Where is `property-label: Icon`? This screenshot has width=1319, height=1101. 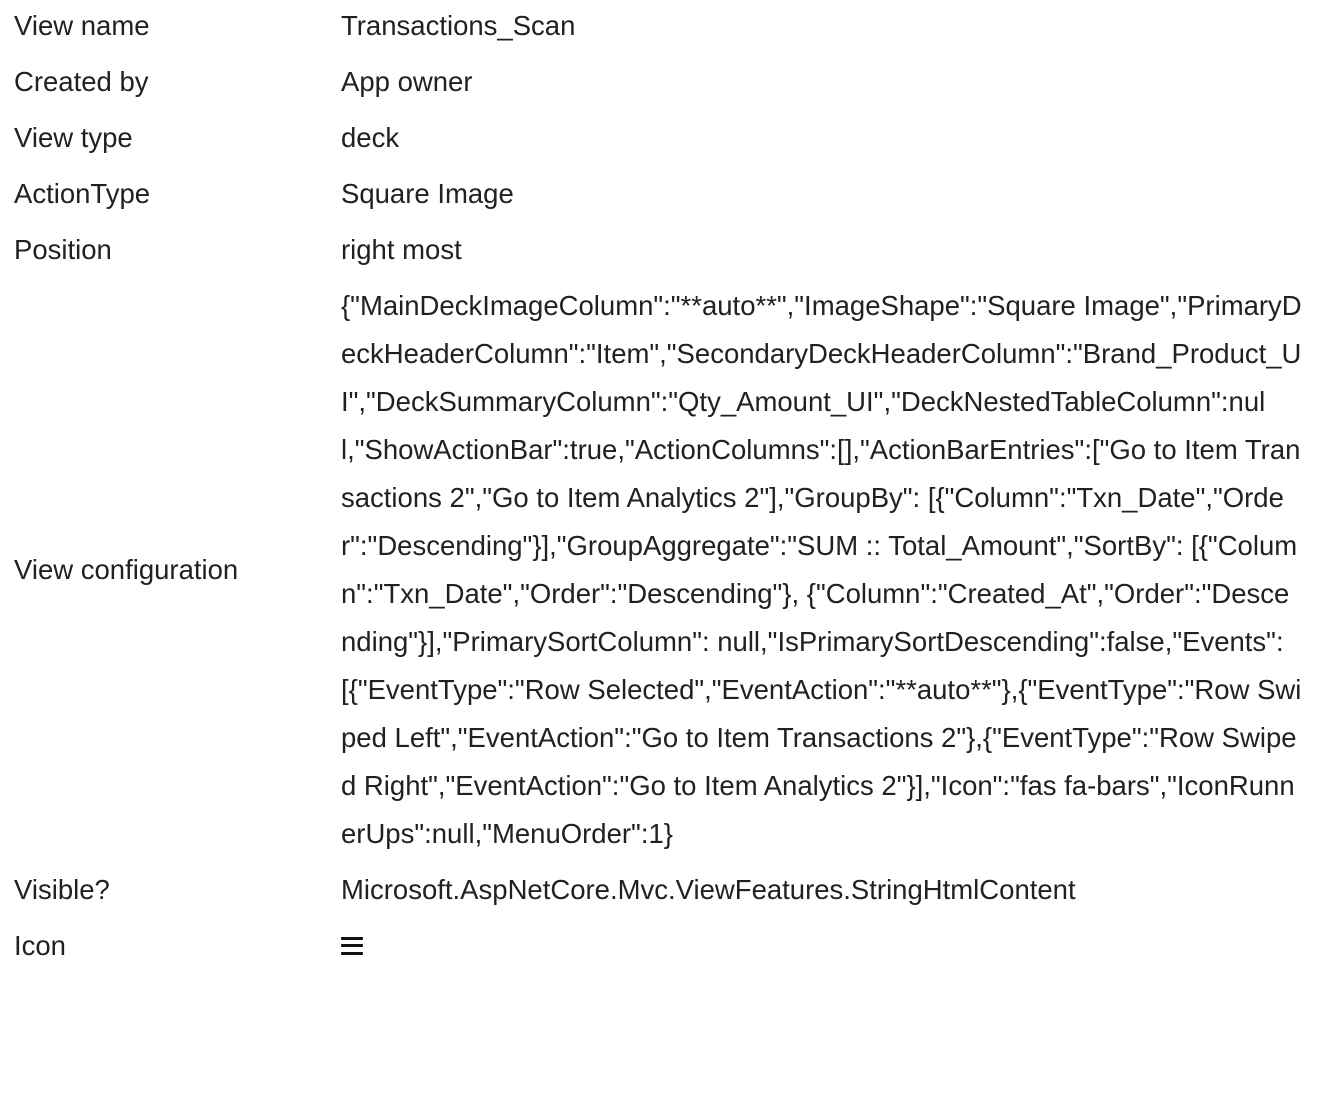
property-label: Icon is located at coordinates (40, 945).